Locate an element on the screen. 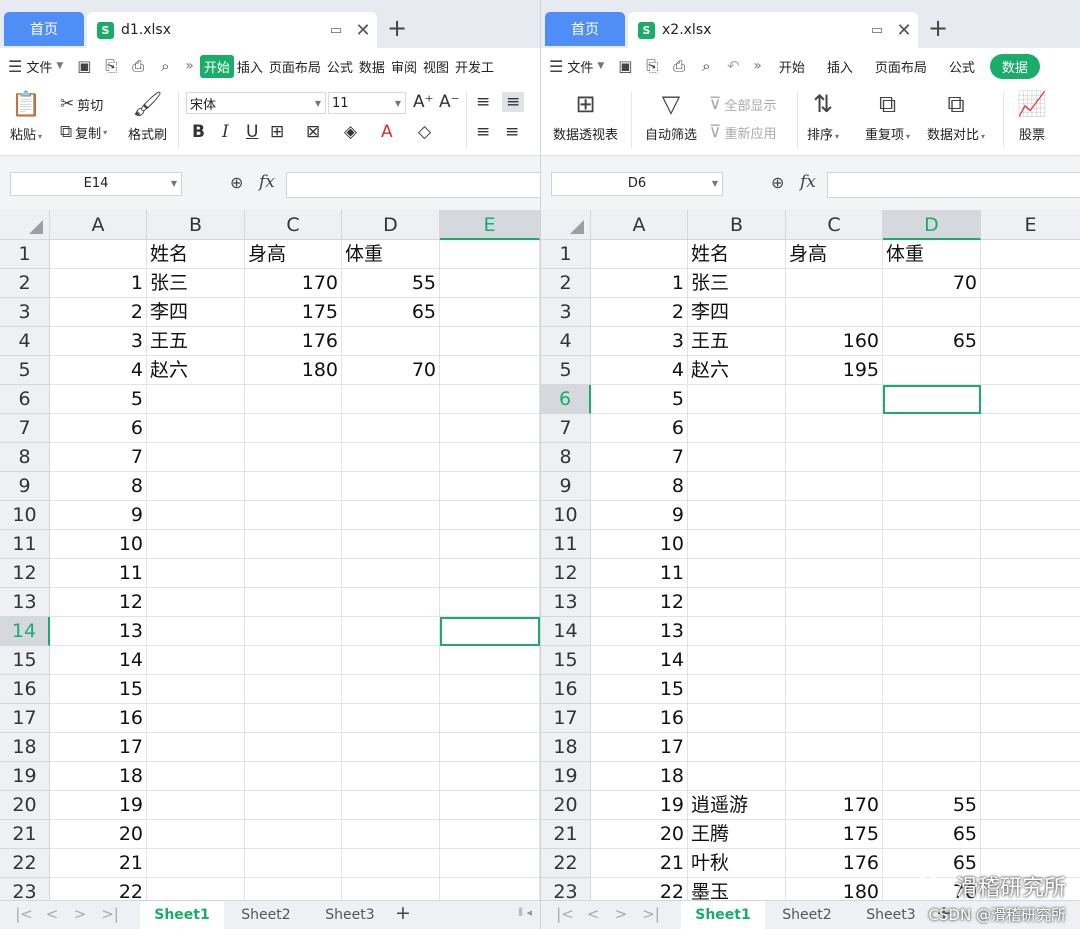 The width and height of the screenshot is (1080, 929). cell-d22: 65 is located at coordinates (932, 863).